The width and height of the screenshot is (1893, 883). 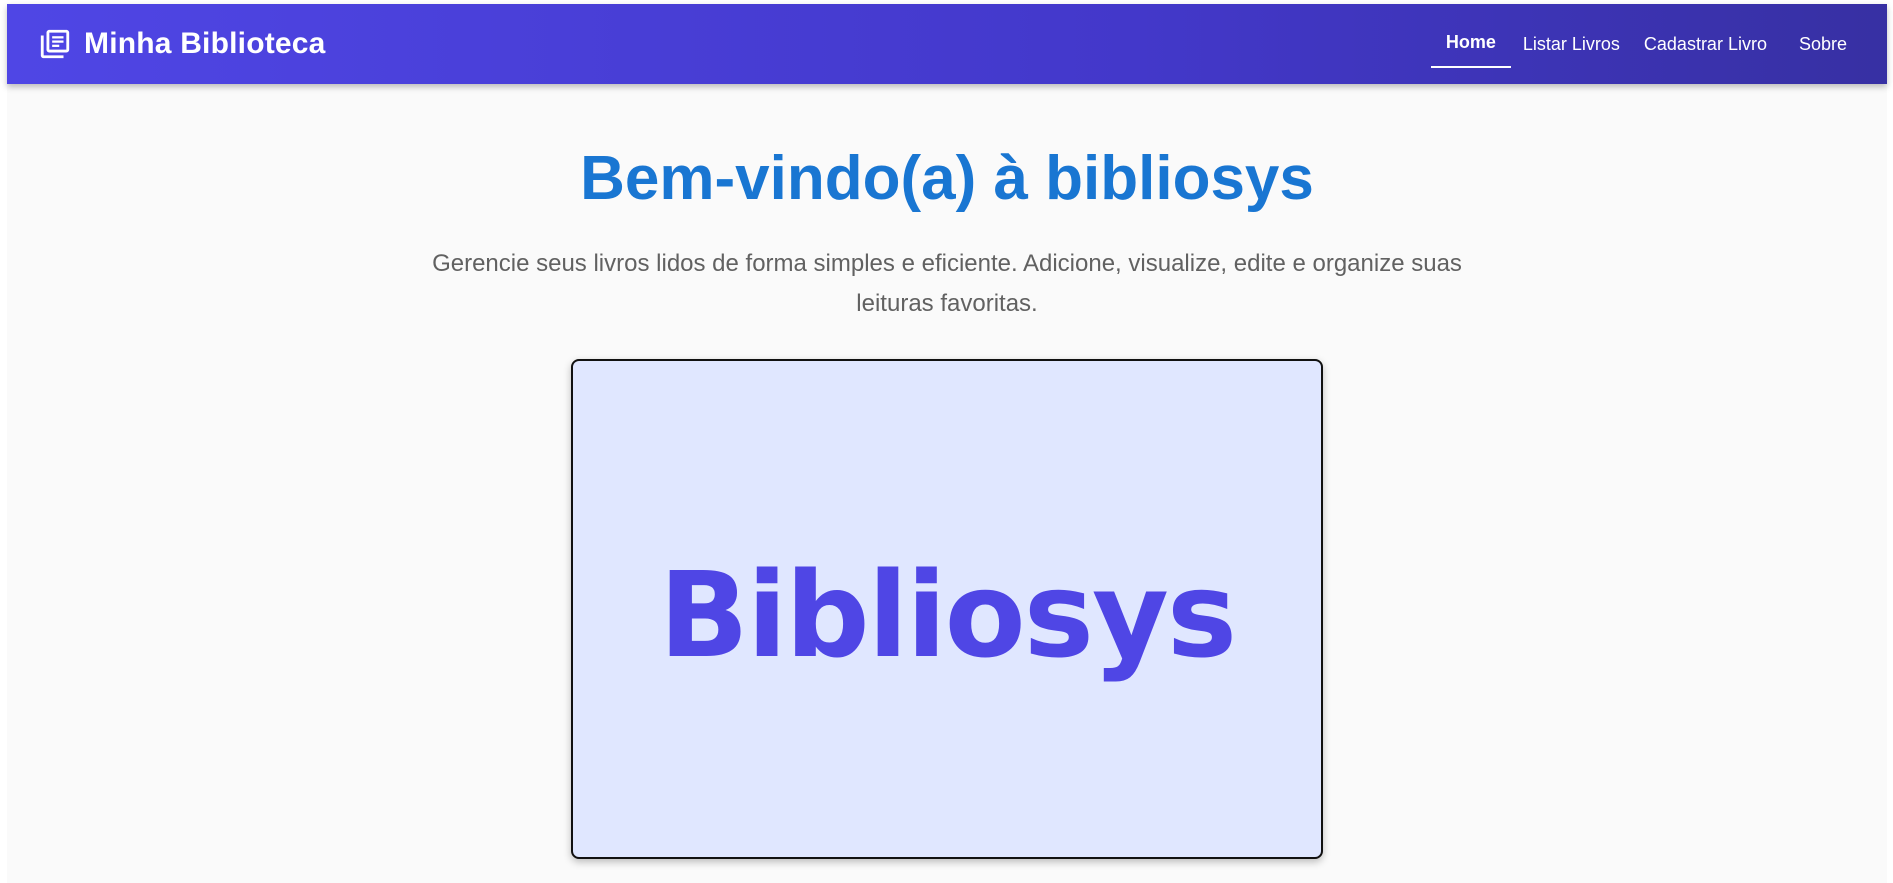 I want to click on nav-link-listar-livros: Listar Livros, so click(x=1571, y=44).